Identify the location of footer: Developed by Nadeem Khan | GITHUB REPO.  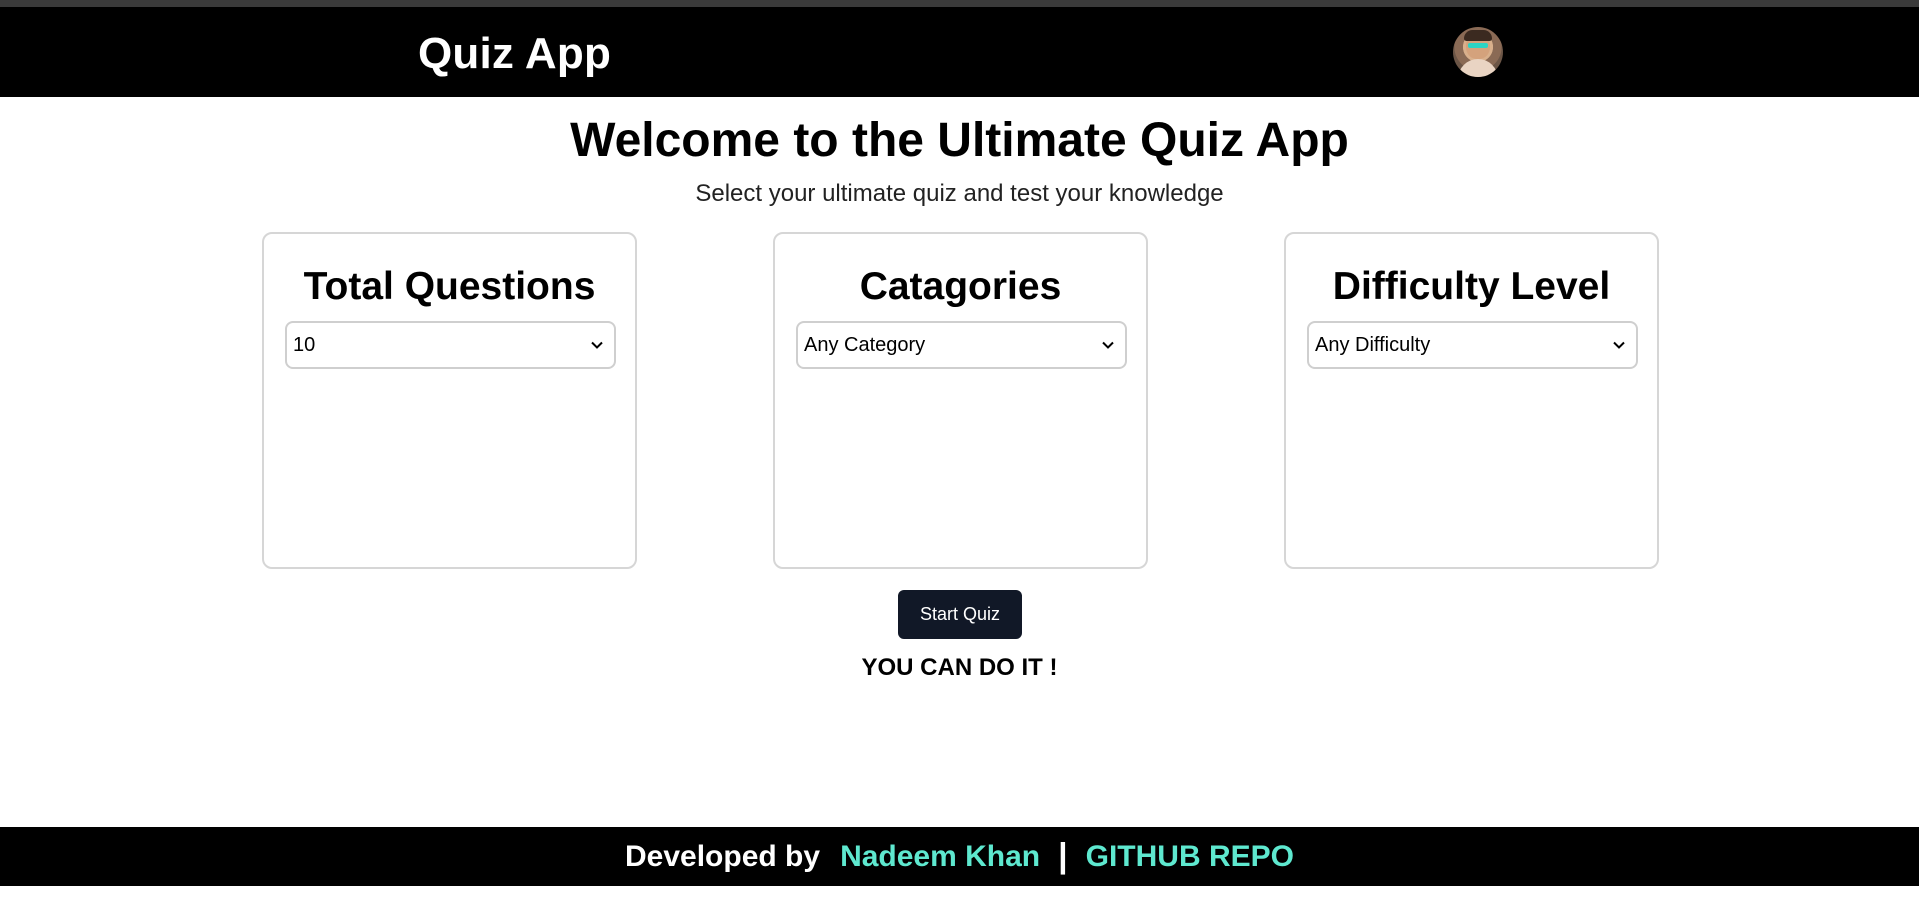
(959, 856).